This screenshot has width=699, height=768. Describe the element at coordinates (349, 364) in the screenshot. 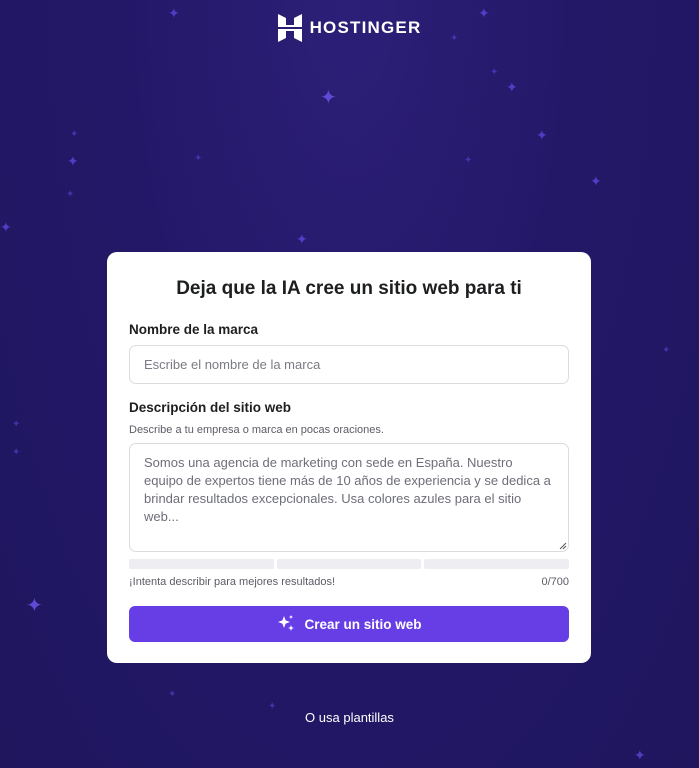

I see `brand-name-input` at that location.